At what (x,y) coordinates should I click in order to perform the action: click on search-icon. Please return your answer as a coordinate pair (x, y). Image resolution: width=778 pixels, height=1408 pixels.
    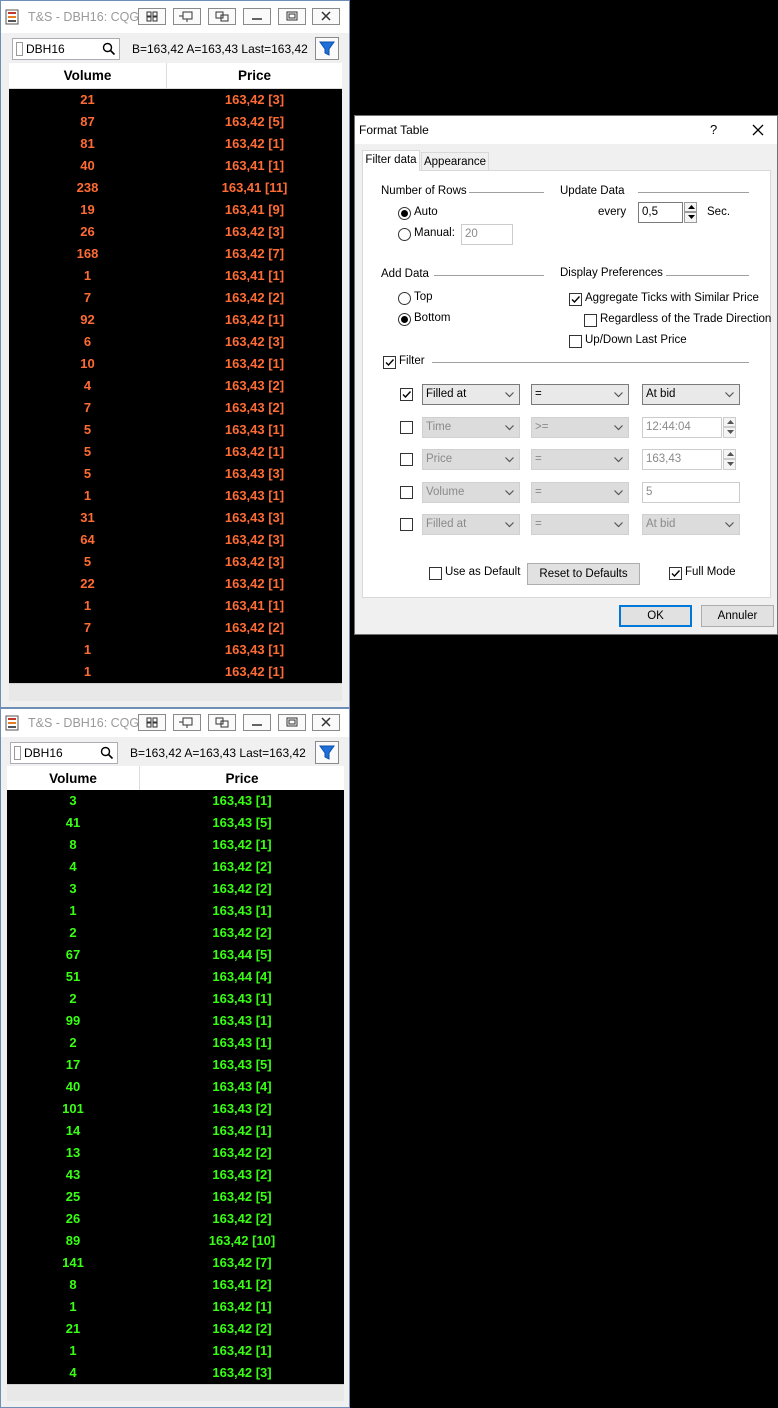
    Looking at the image, I should click on (107, 753).